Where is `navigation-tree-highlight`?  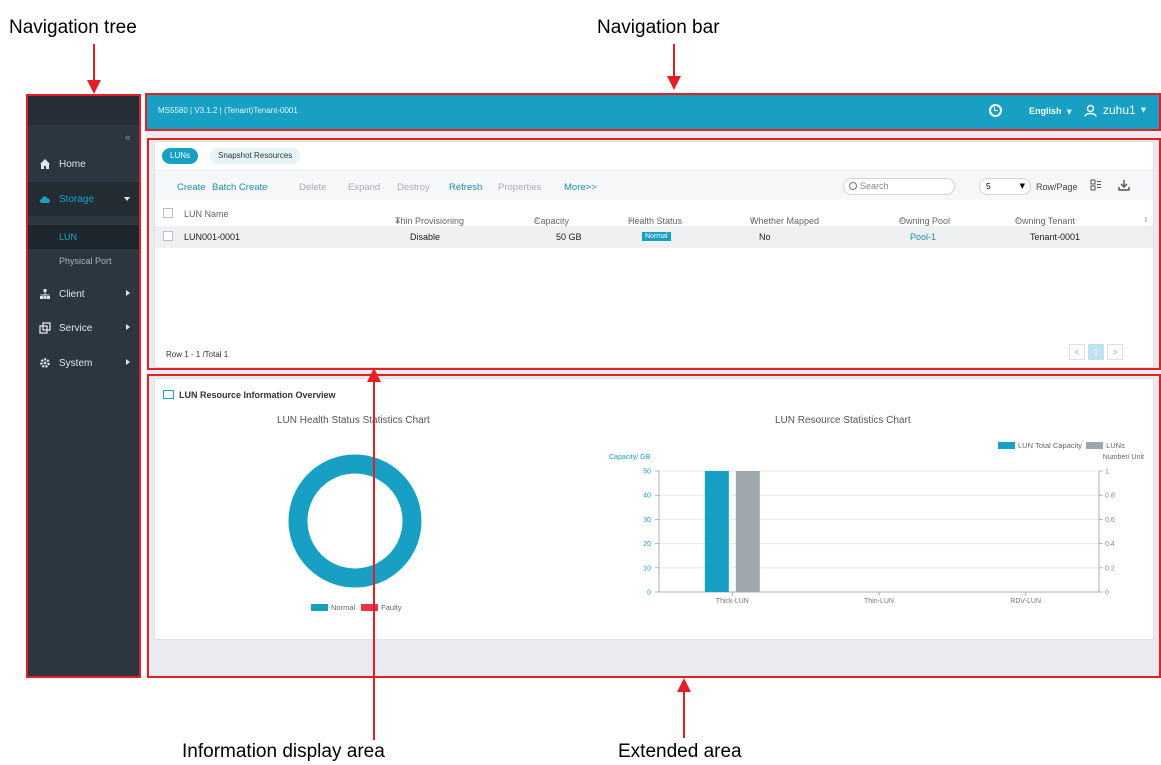 navigation-tree-highlight is located at coordinates (83, 386).